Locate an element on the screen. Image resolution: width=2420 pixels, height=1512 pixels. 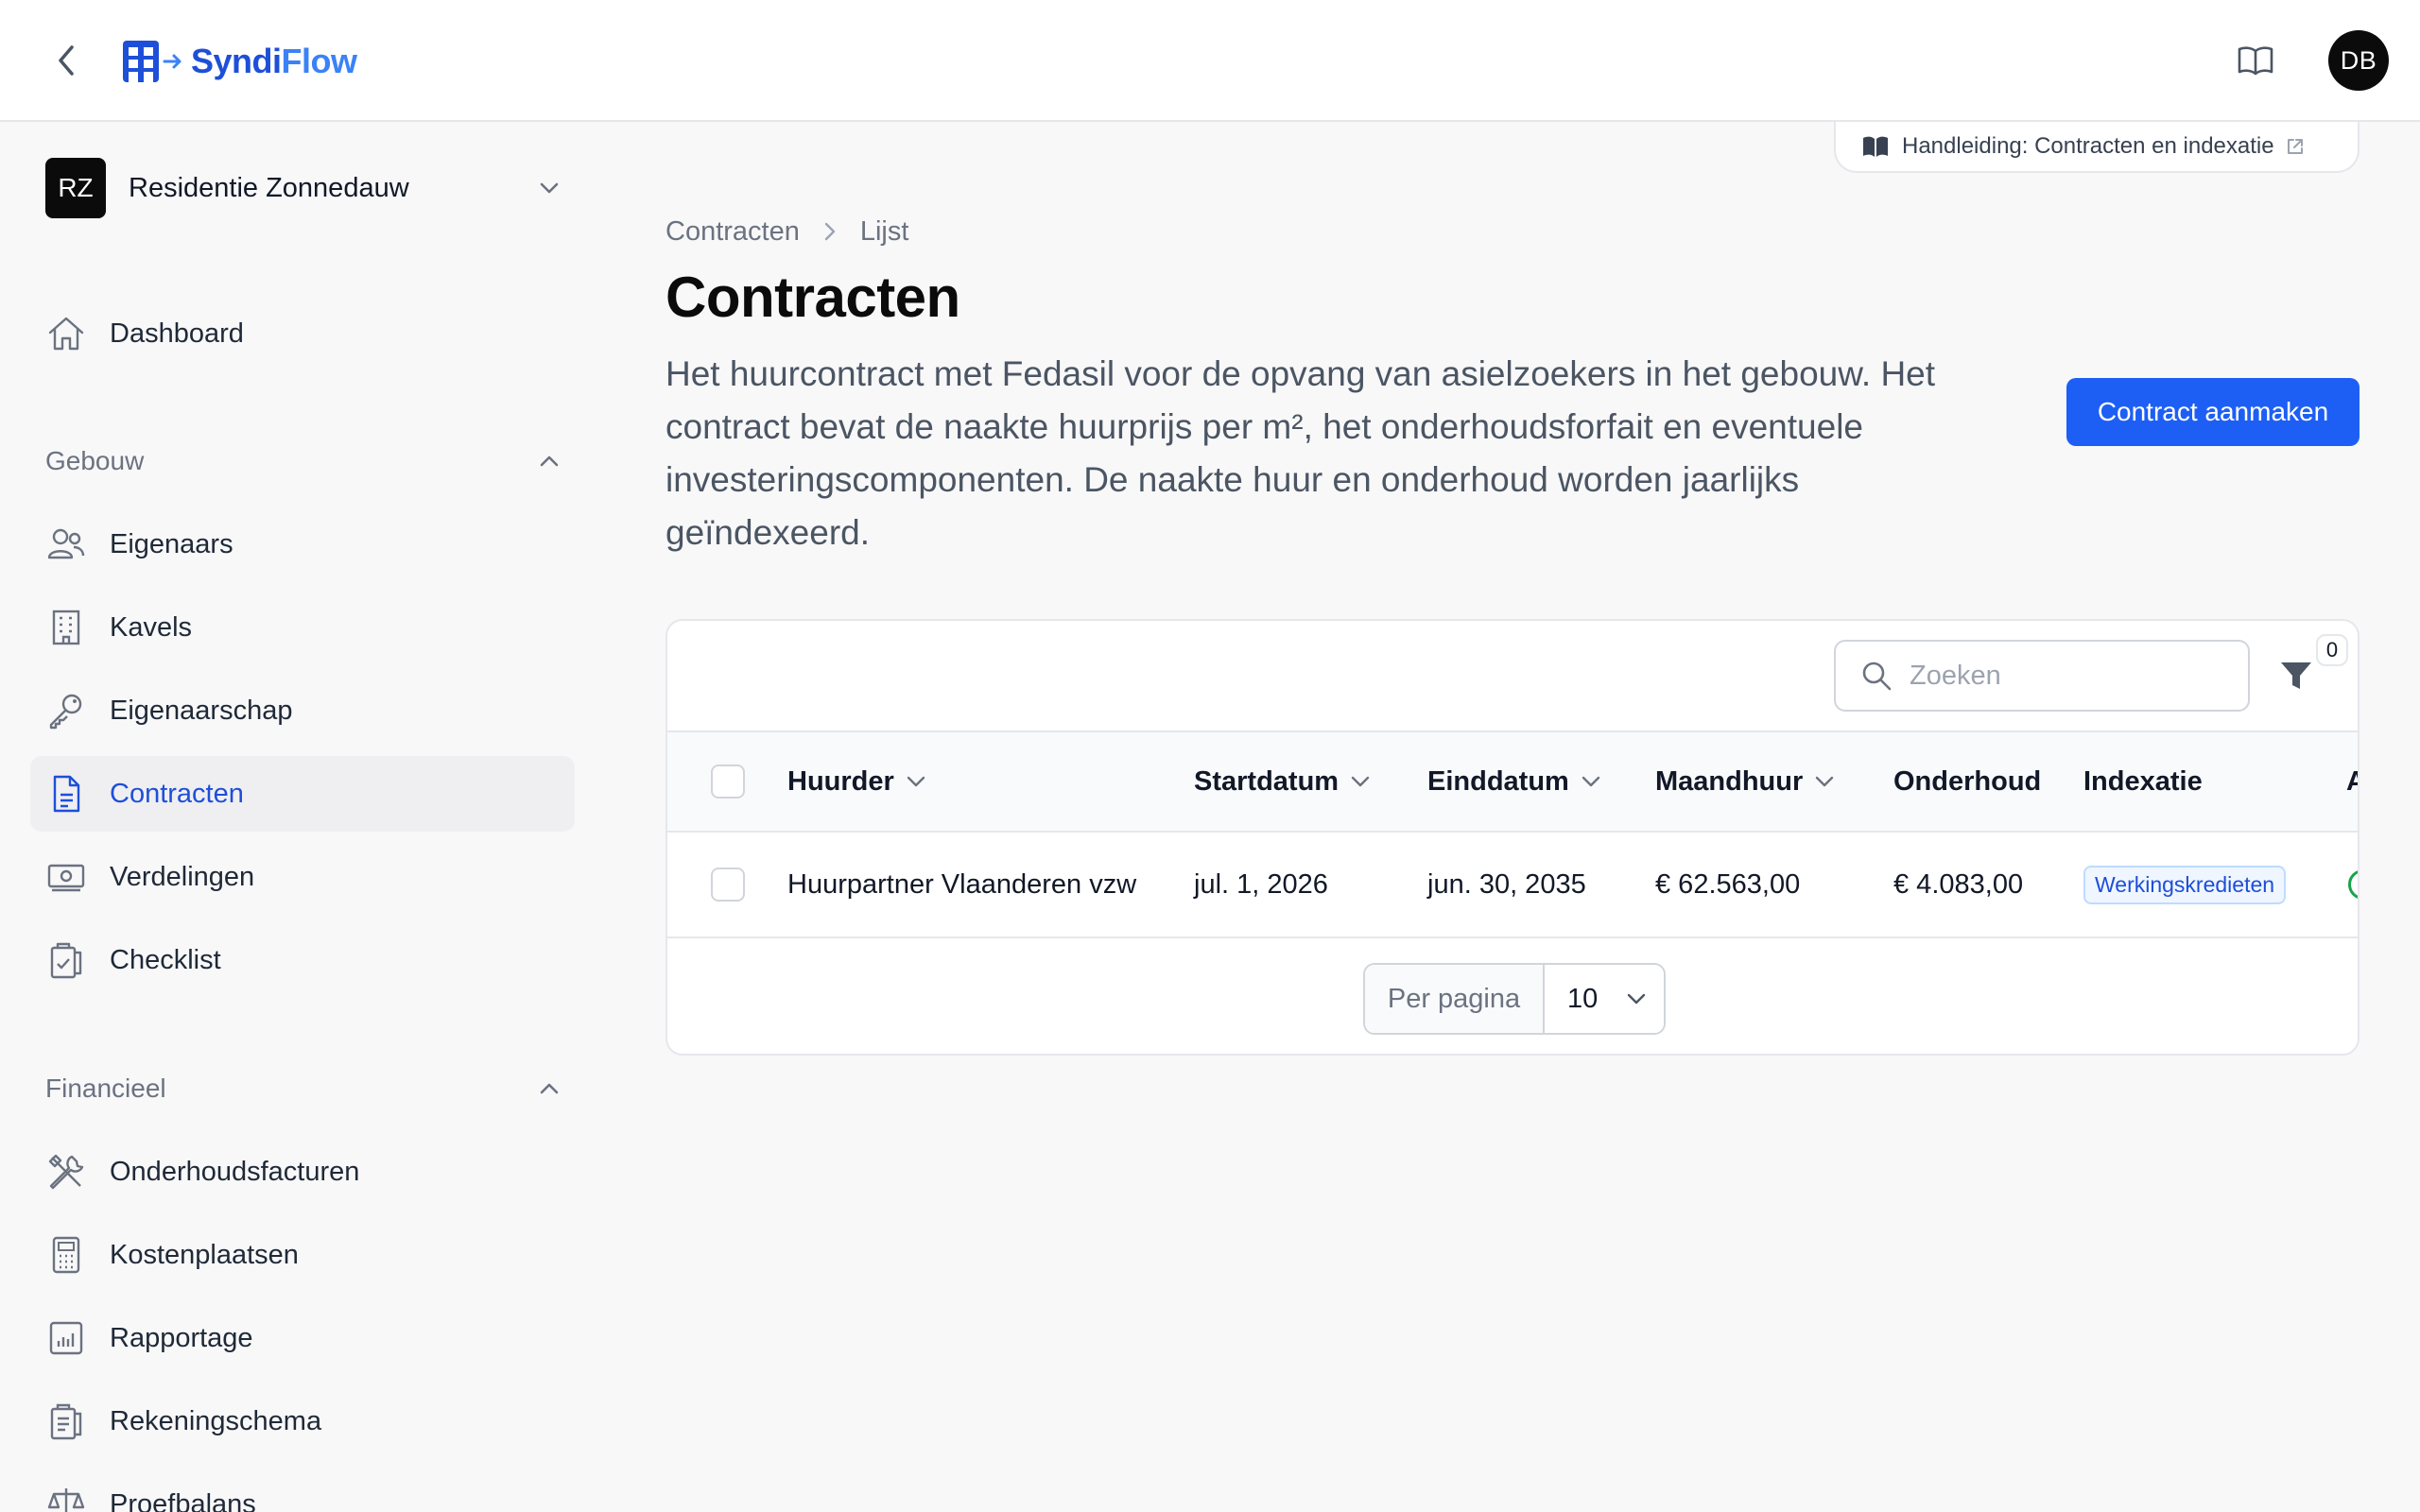
sidebar-item-label: Rapportage is located at coordinates (181, 1337).